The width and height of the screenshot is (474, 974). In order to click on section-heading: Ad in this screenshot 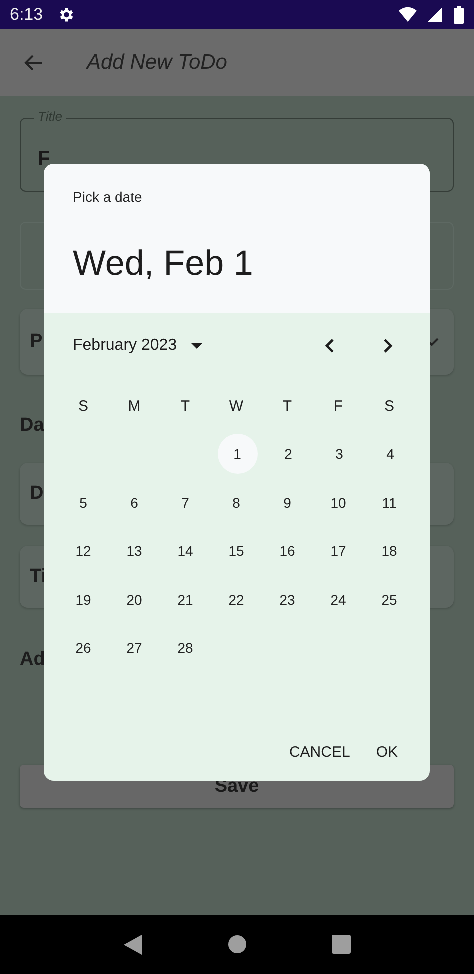, I will do `click(33, 660)`.